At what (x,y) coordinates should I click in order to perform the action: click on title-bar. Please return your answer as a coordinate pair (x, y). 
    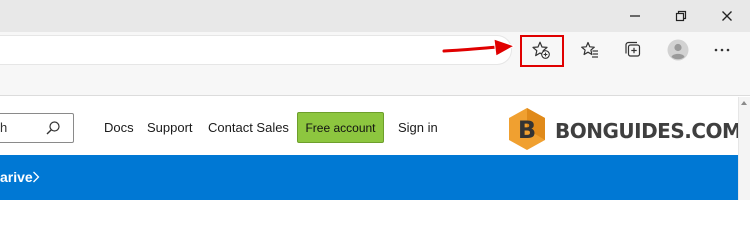
    Looking at the image, I should click on (375, 16).